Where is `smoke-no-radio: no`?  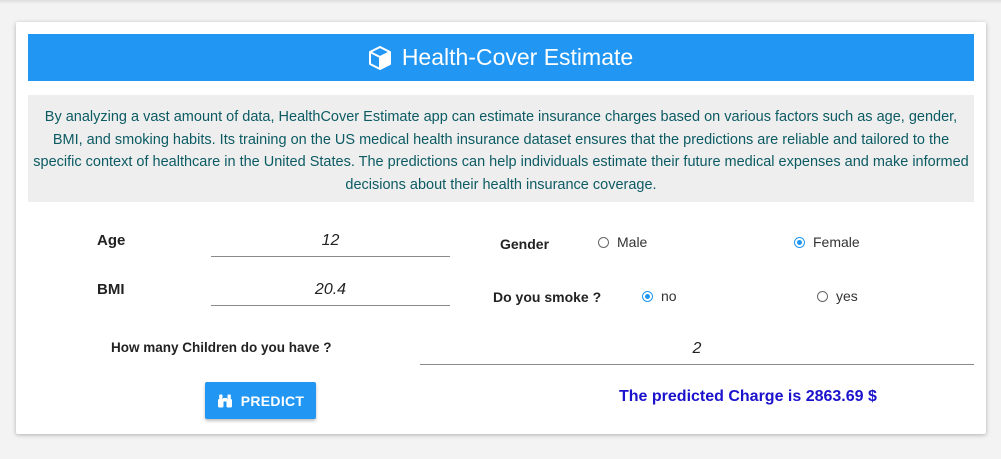
smoke-no-radio: no is located at coordinates (659, 296).